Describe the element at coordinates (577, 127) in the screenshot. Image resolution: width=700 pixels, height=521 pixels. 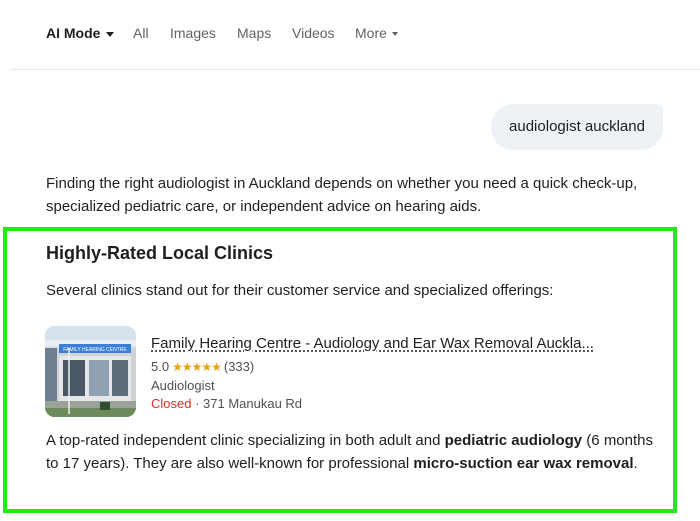
I see `user-query-bubble: audiologist auckland` at that location.